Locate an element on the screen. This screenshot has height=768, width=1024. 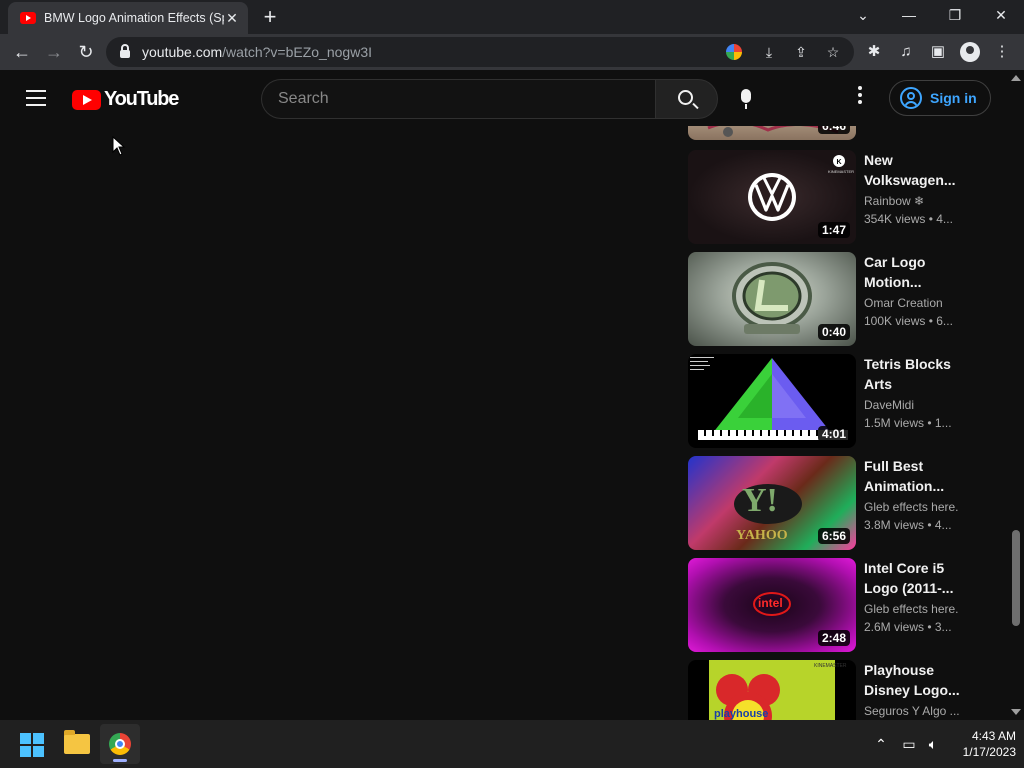
scroll-up-icon is located at coordinates (1016, 78).